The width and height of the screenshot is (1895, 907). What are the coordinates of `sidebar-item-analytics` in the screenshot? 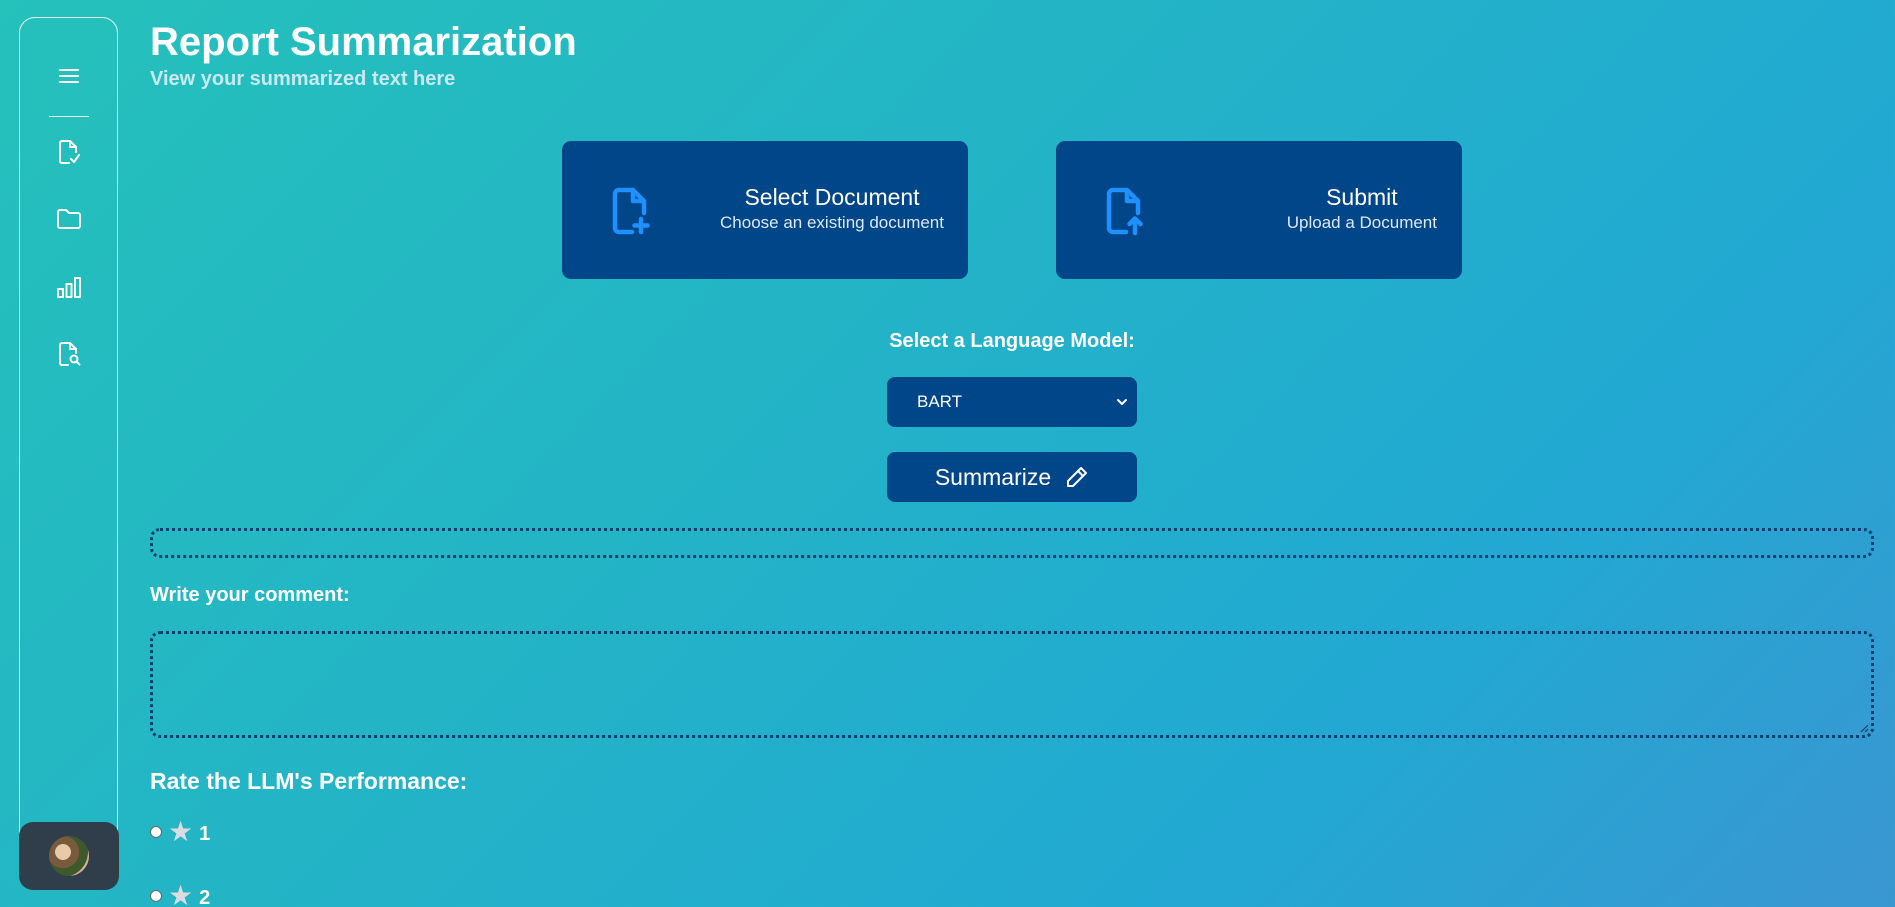 It's located at (69, 287).